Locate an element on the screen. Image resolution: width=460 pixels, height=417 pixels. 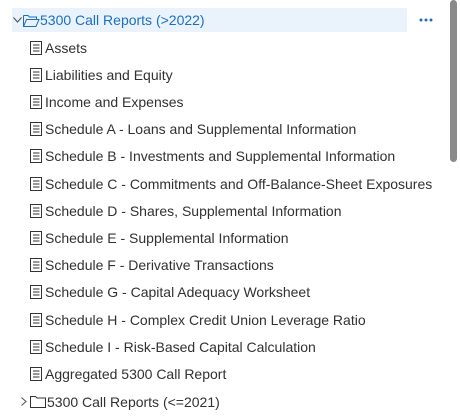
ellipsis-icon is located at coordinates (426, 20).